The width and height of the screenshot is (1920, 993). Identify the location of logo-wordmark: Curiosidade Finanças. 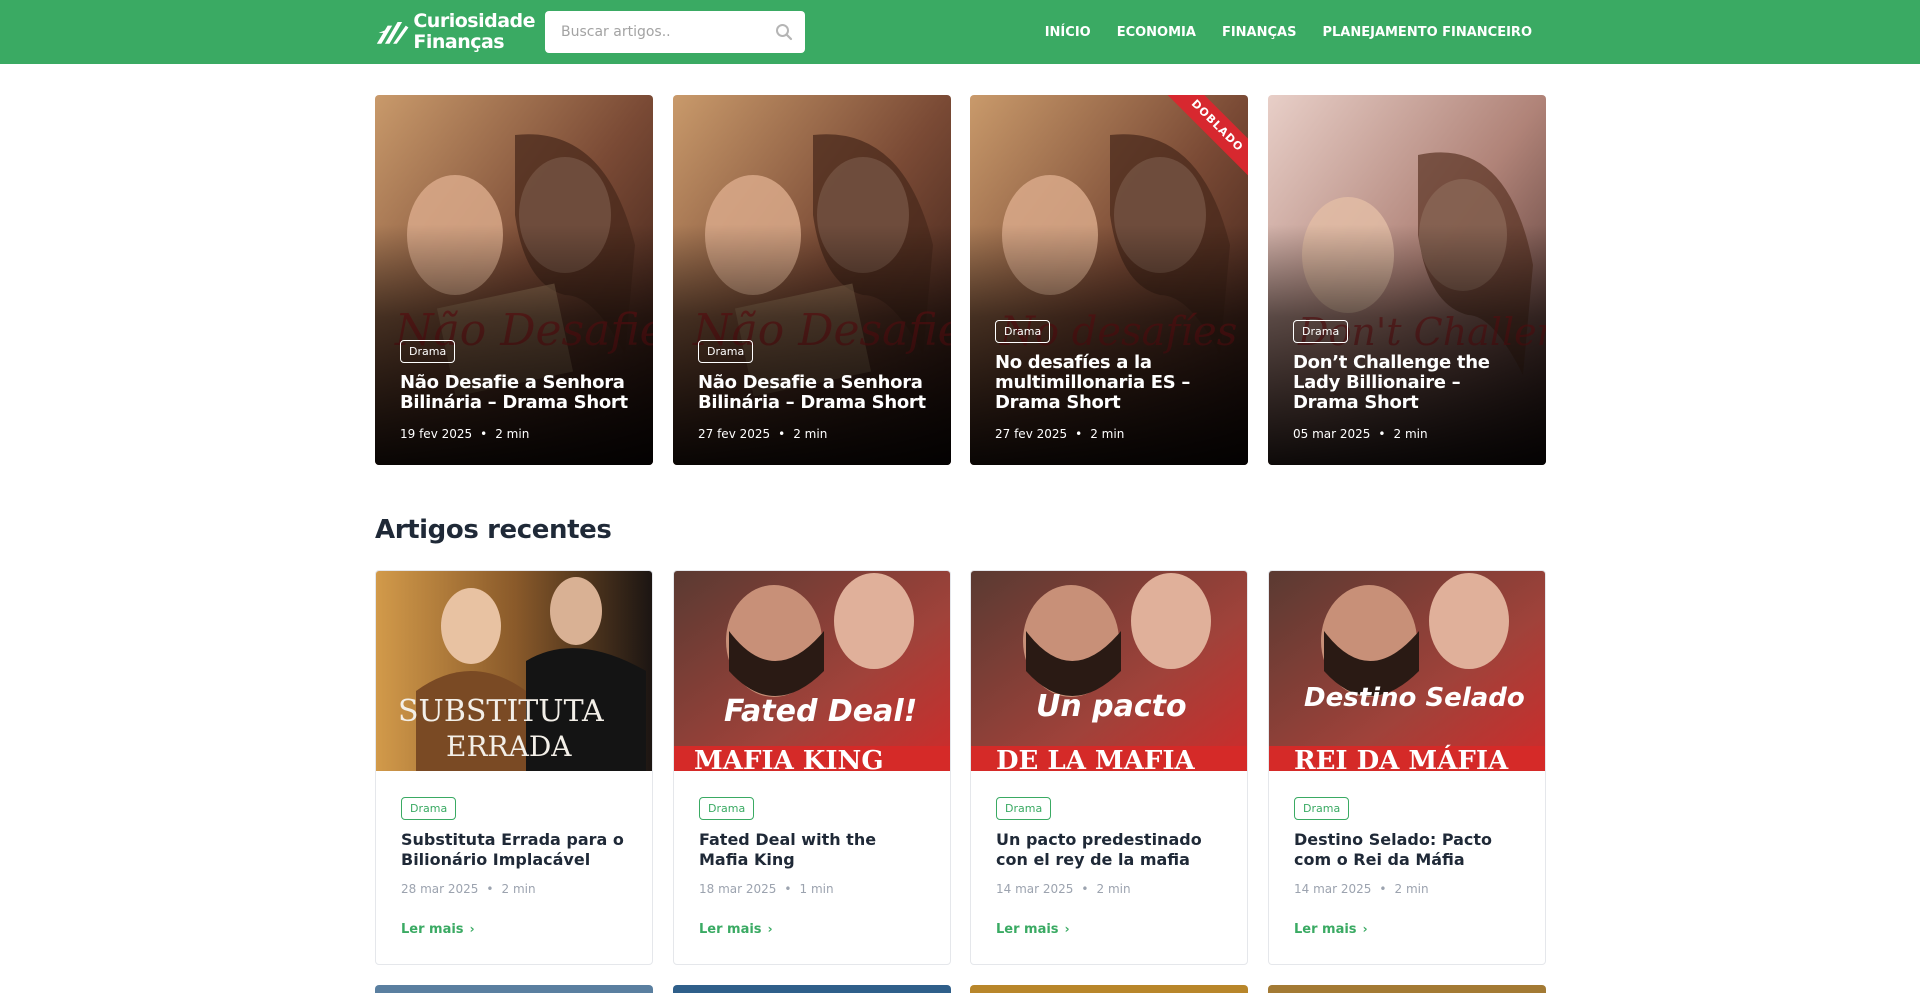
(474, 32).